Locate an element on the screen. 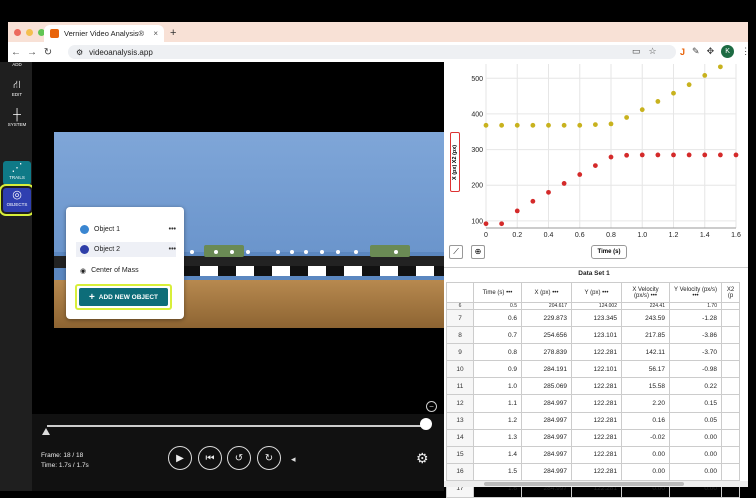  table-cell: 142.11 is located at coordinates (645, 352).